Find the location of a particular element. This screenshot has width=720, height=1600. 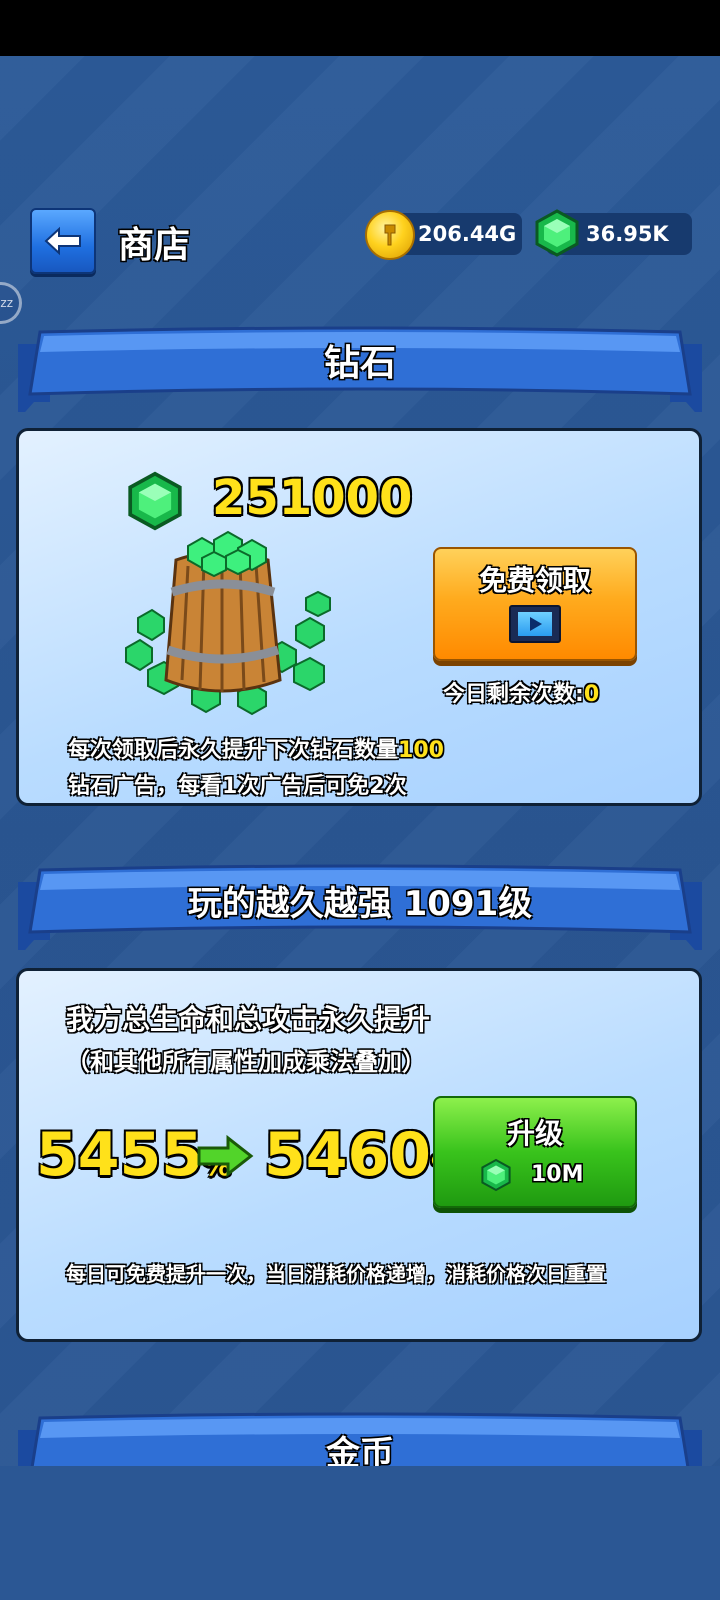

gem-amount: 36.95K is located at coordinates (627, 234).